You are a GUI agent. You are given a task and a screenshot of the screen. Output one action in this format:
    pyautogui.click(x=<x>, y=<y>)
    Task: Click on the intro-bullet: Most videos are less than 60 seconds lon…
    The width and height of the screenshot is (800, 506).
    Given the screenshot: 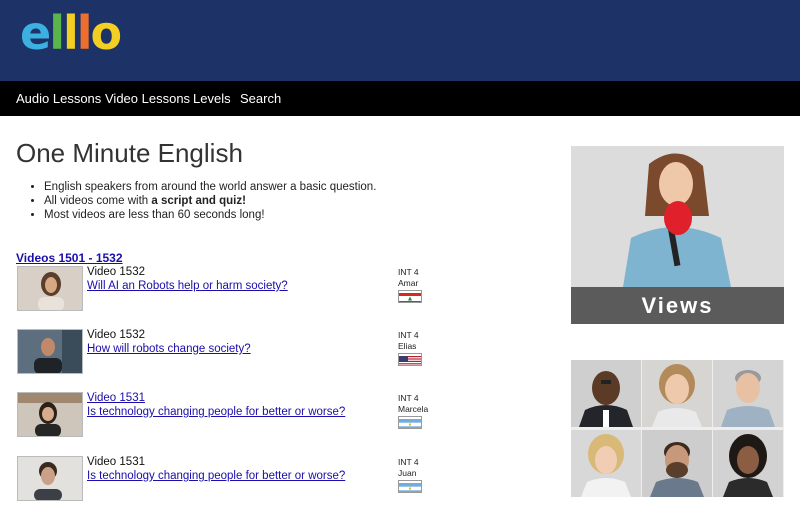 What is the action you would take?
    pyautogui.click(x=210, y=215)
    